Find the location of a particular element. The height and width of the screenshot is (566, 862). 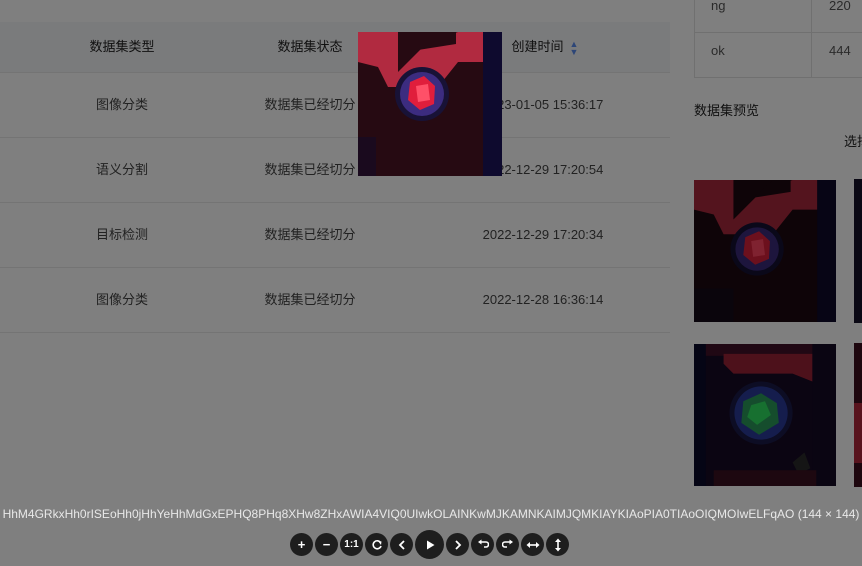

viewer-toolbar: + − 1:1 is located at coordinates (431, 544).